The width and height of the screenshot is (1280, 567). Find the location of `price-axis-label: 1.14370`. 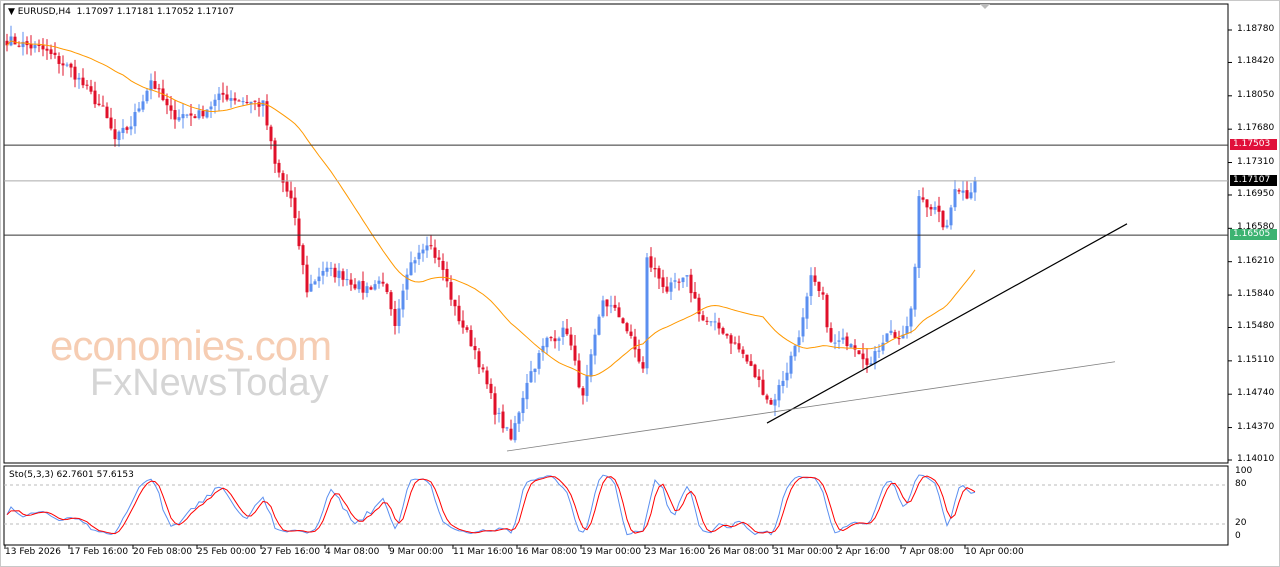

price-axis-label: 1.14370 is located at coordinates (1256, 426).